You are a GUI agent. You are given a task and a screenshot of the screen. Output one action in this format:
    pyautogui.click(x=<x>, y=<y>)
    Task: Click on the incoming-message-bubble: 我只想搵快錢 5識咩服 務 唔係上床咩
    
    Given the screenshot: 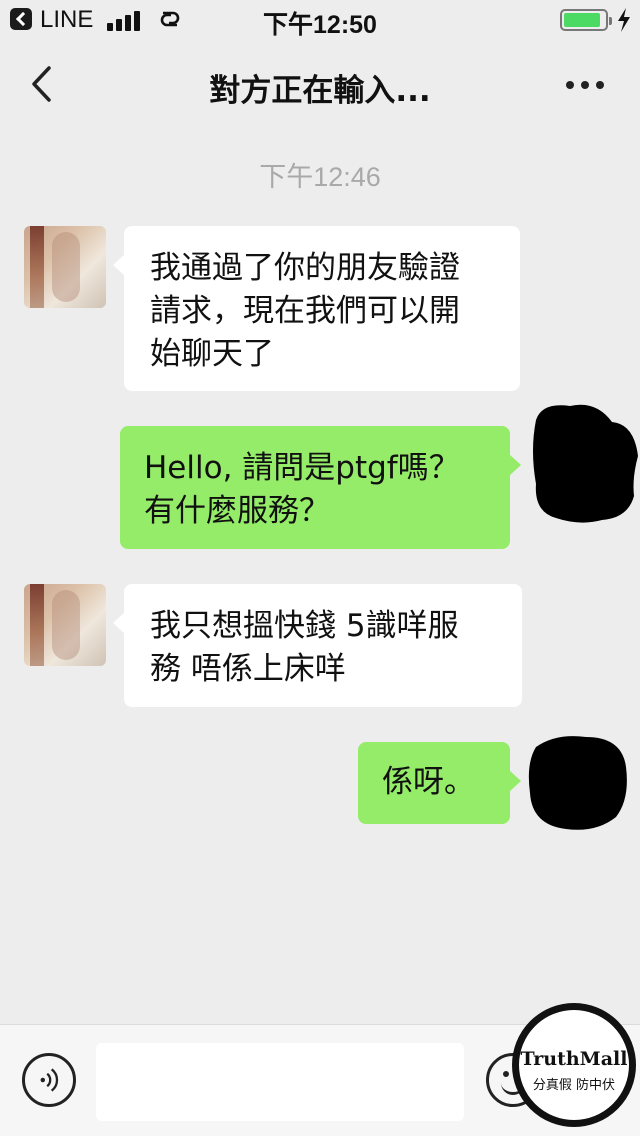 What is the action you would take?
    pyautogui.click(x=317, y=645)
    